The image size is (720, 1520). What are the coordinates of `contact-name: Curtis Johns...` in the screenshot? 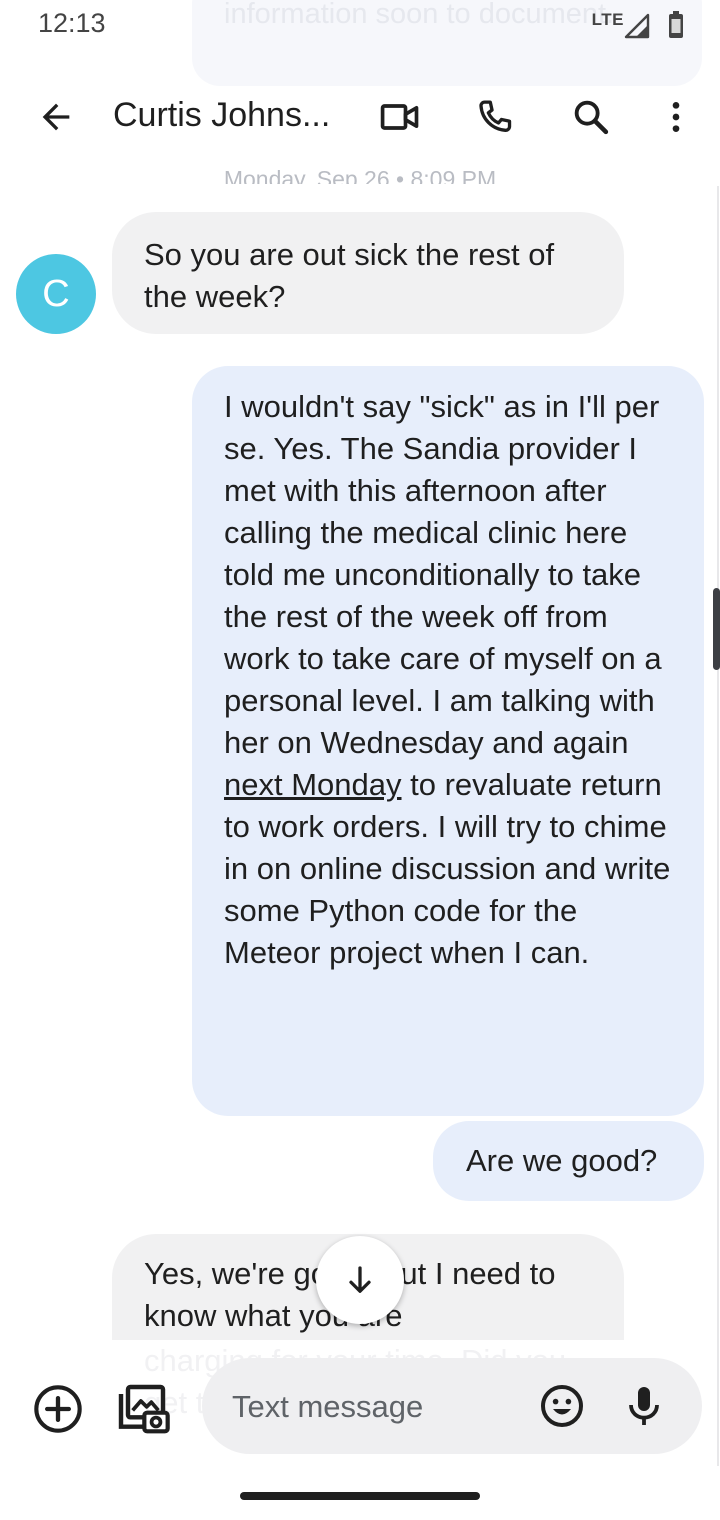 It's located at (238, 115).